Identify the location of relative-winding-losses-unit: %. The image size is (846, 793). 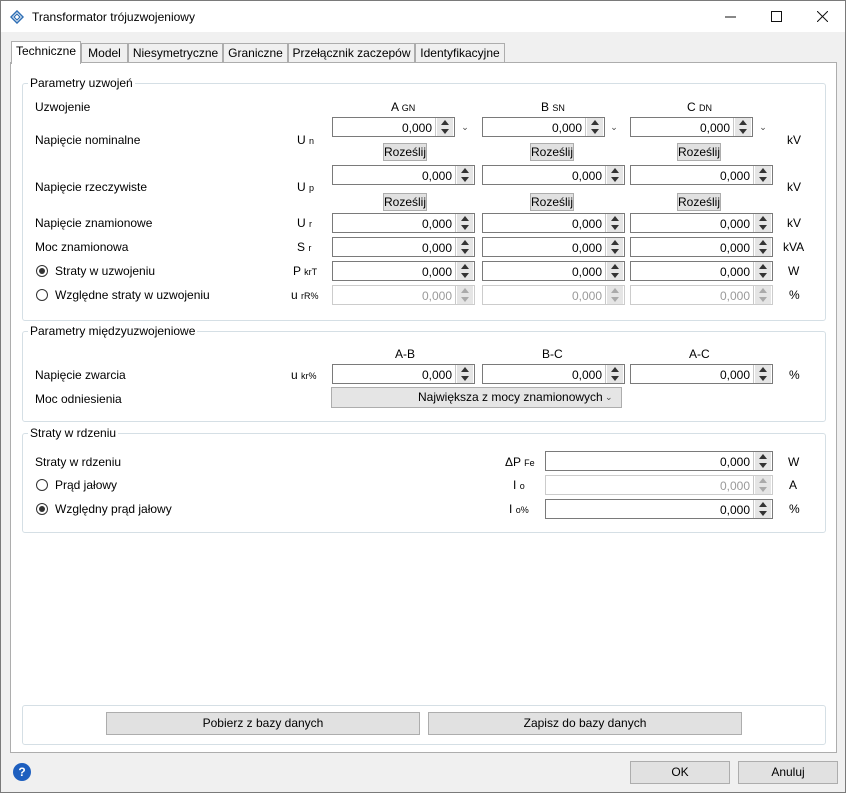
(794, 295).